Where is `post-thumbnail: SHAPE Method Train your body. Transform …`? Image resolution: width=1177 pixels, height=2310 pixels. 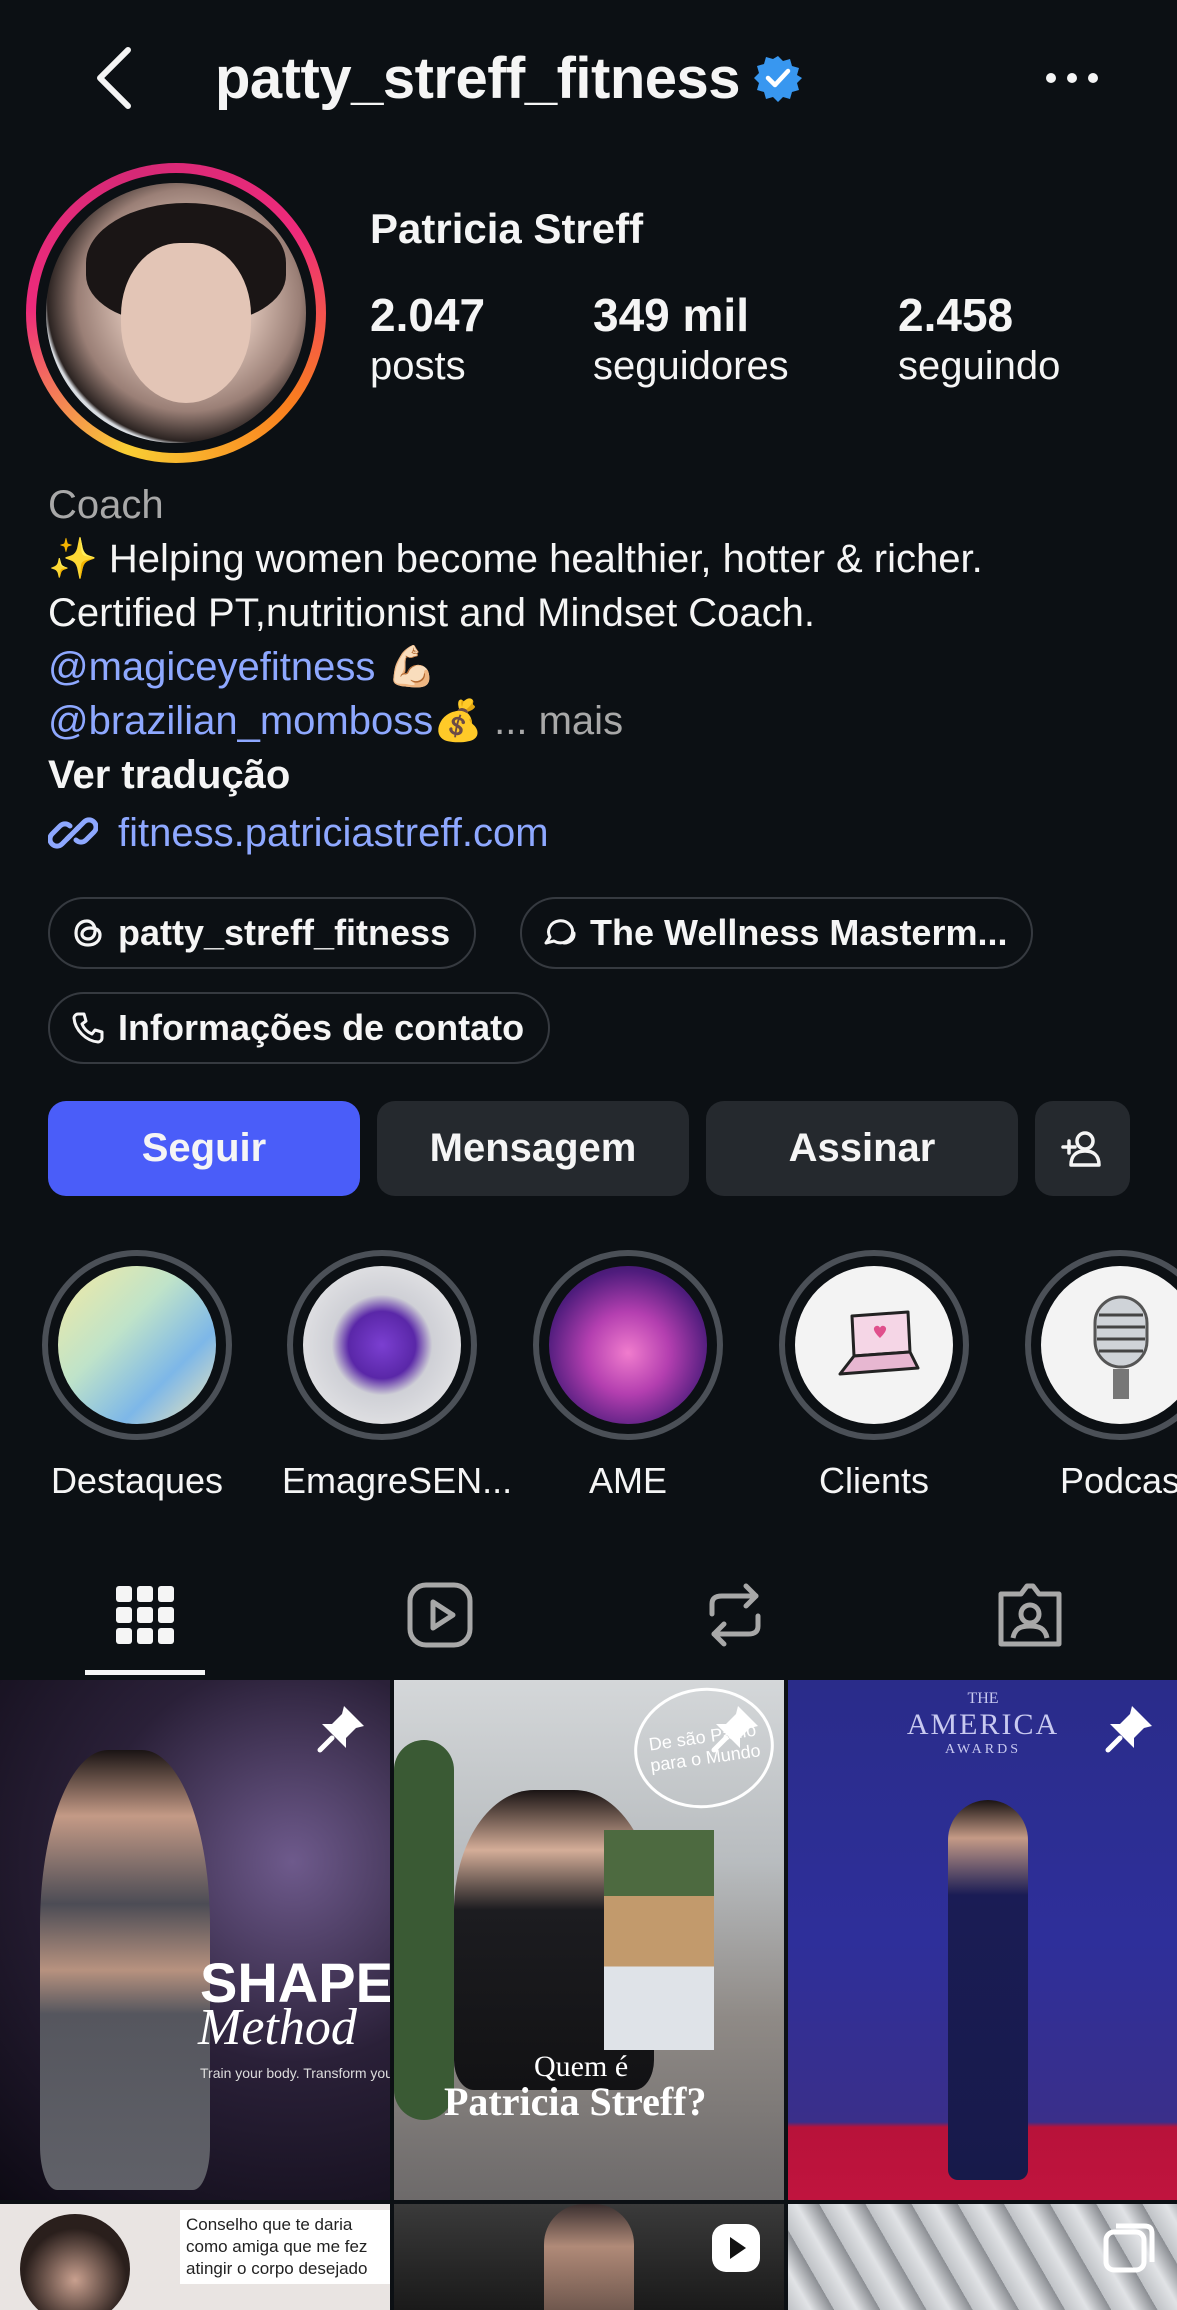 post-thumbnail: SHAPE Method Train your body. Transform … is located at coordinates (195, 1940).